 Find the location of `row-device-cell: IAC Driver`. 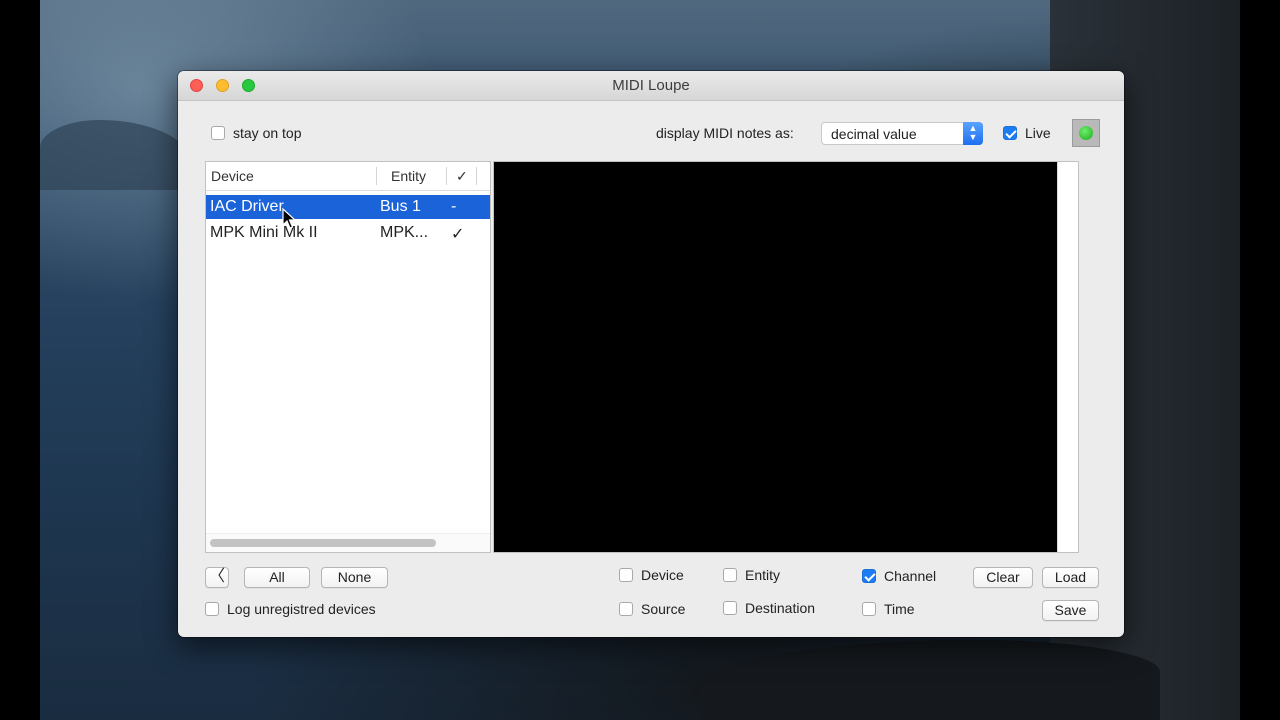

row-device-cell: IAC Driver is located at coordinates (247, 206).